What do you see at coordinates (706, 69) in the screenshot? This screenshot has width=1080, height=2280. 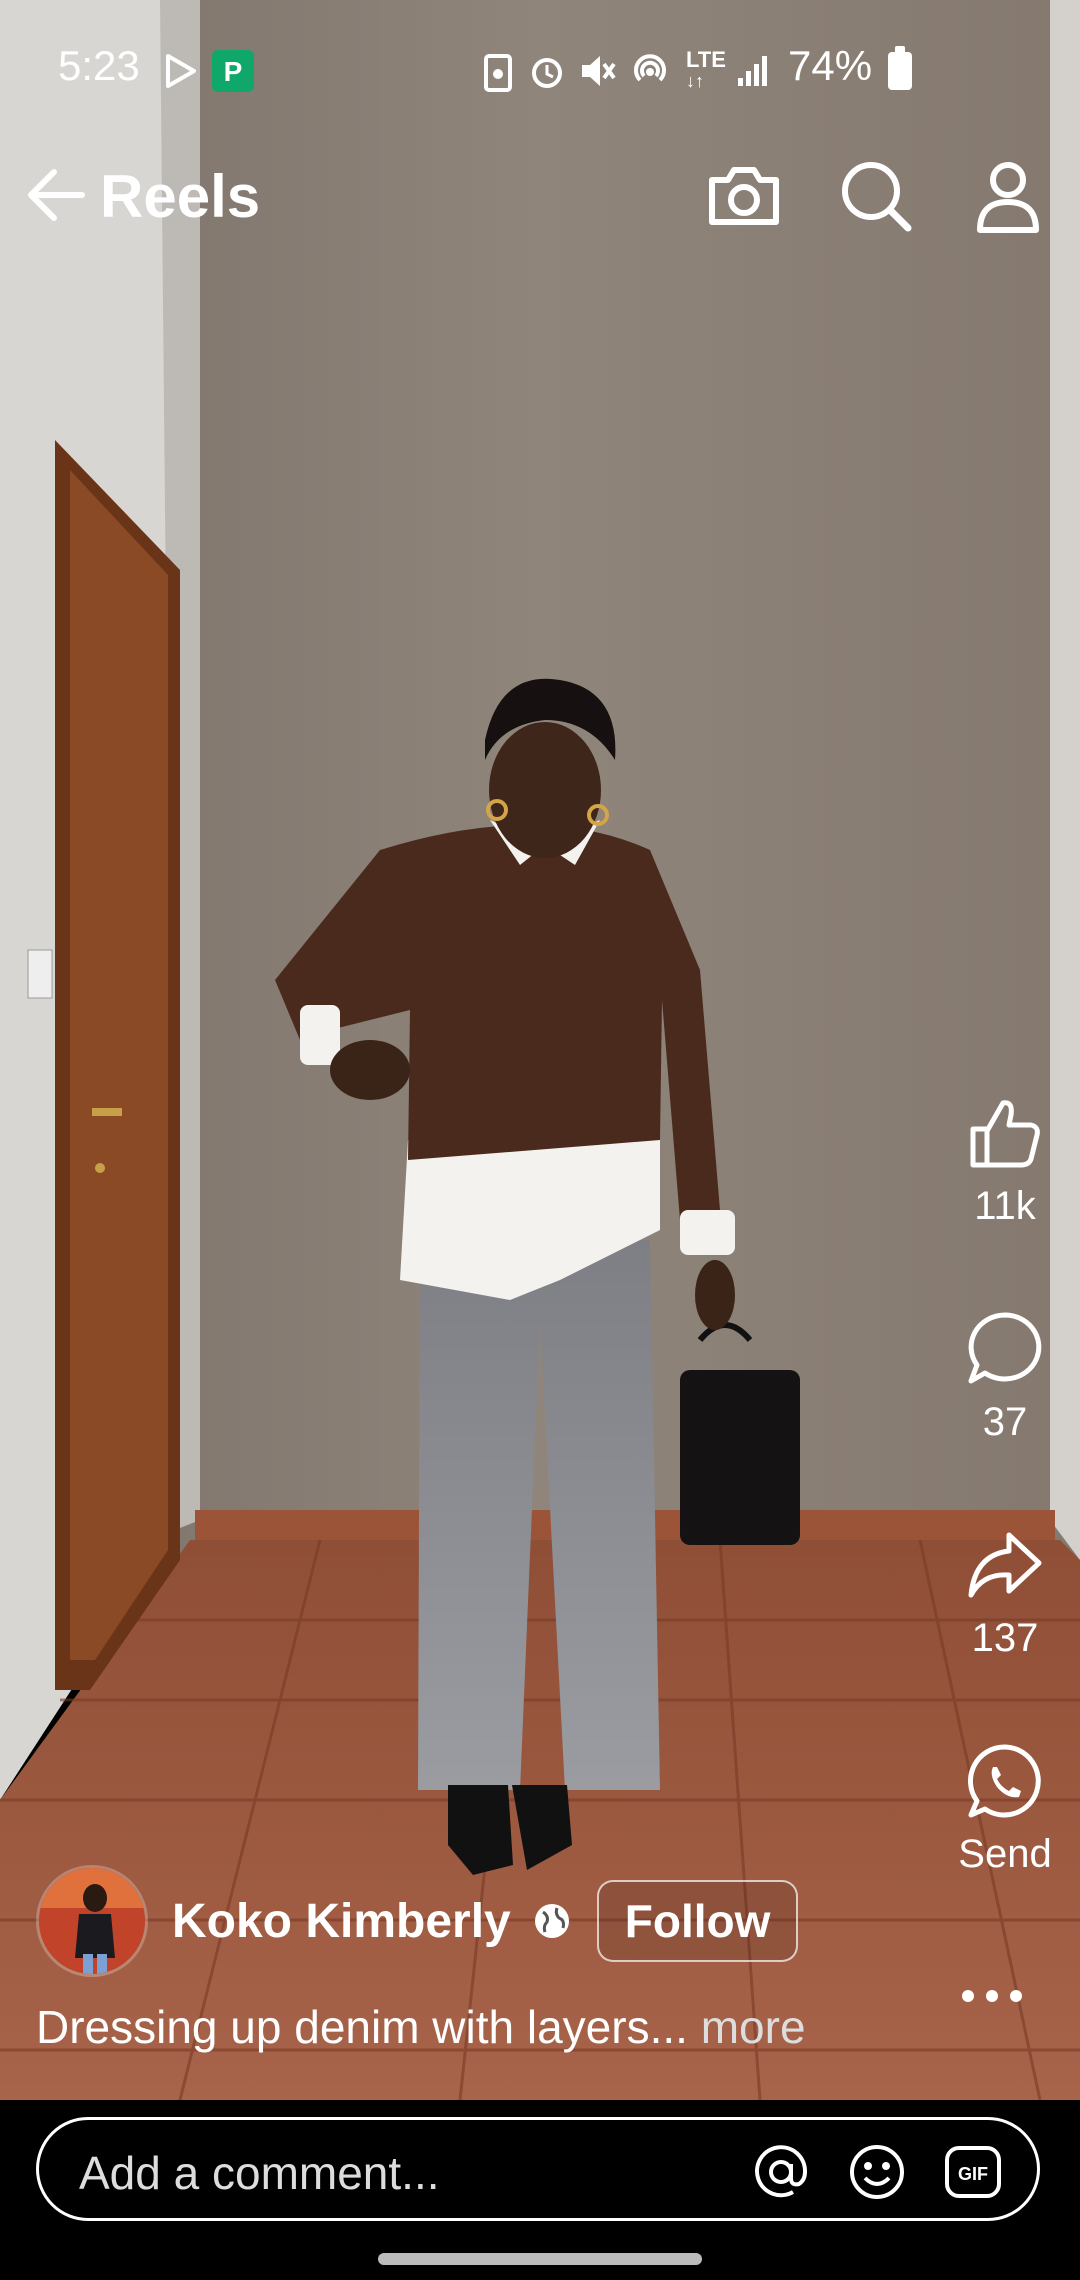 I see `lte-icon: LTE ↓↑` at bounding box center [706, 69].